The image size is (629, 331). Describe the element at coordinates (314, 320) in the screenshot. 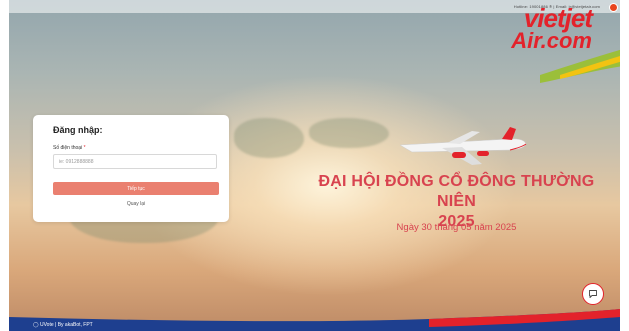

I see `footer-wave` at that location.